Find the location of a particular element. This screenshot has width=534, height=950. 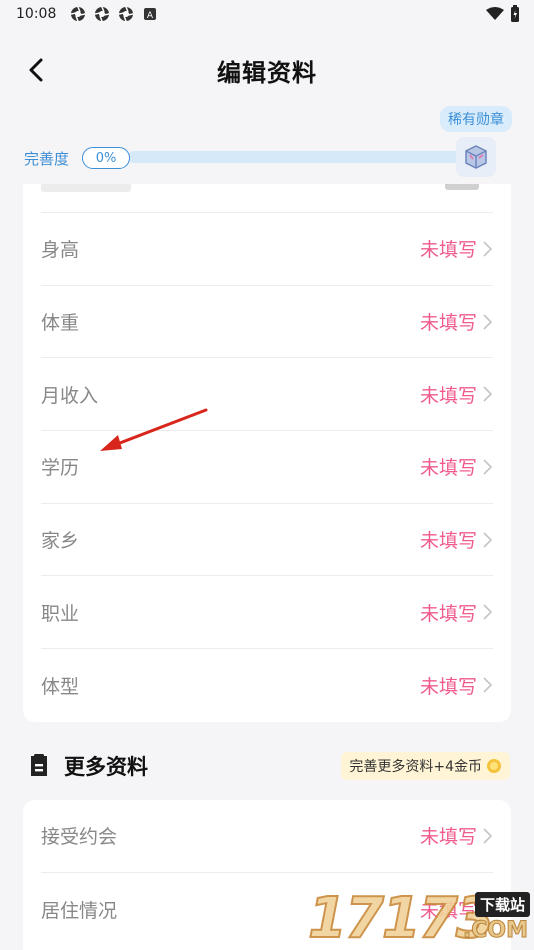

row-label: 身高 is located at coordinates (60, 250).